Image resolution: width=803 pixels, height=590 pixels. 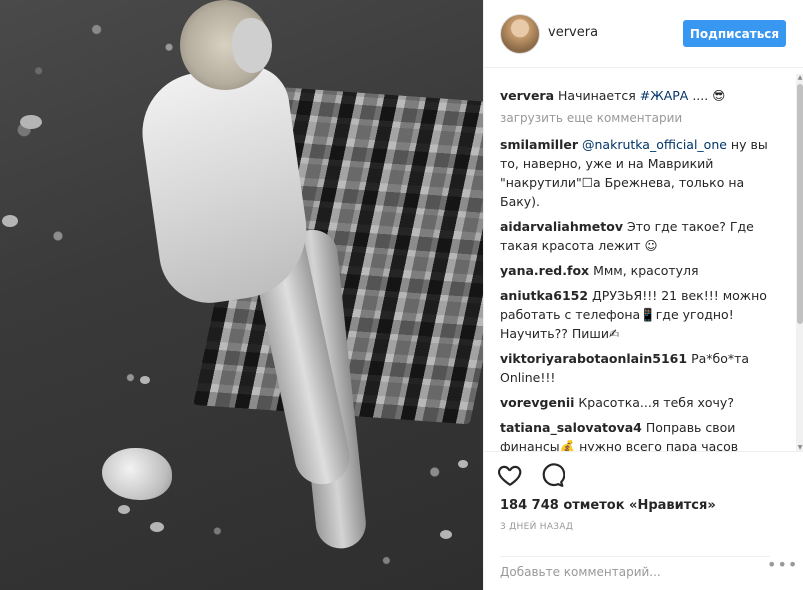 I want to click on comment-author: aidarvaliahmetov, so click(x=561, y=226).